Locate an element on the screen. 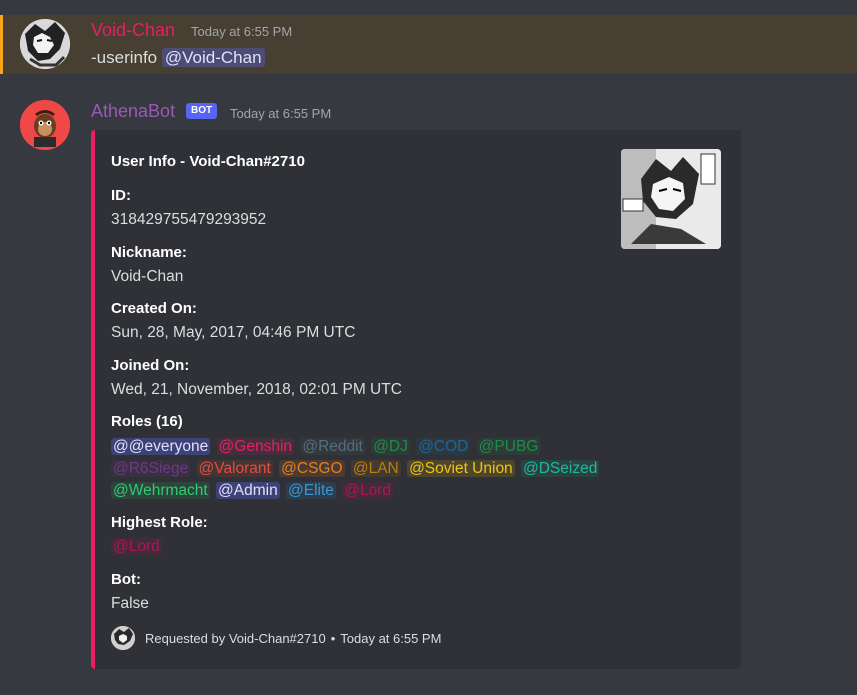  field-highest-role-value: @Lord is located at coordinates (137, 547).